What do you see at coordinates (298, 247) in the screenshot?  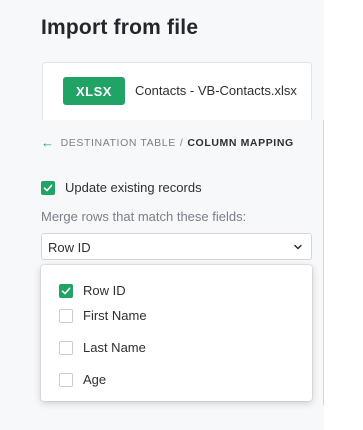 I see `chevron-down-icon` at bounding box center [298, 247].